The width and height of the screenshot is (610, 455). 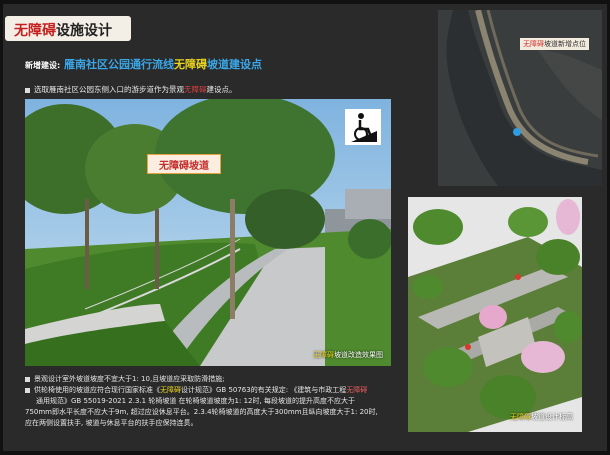 What do you see at coordinates (195, 89) in the screenshot?
I see `intro-highlight: 无障碍` at bounding box center [195, 89].